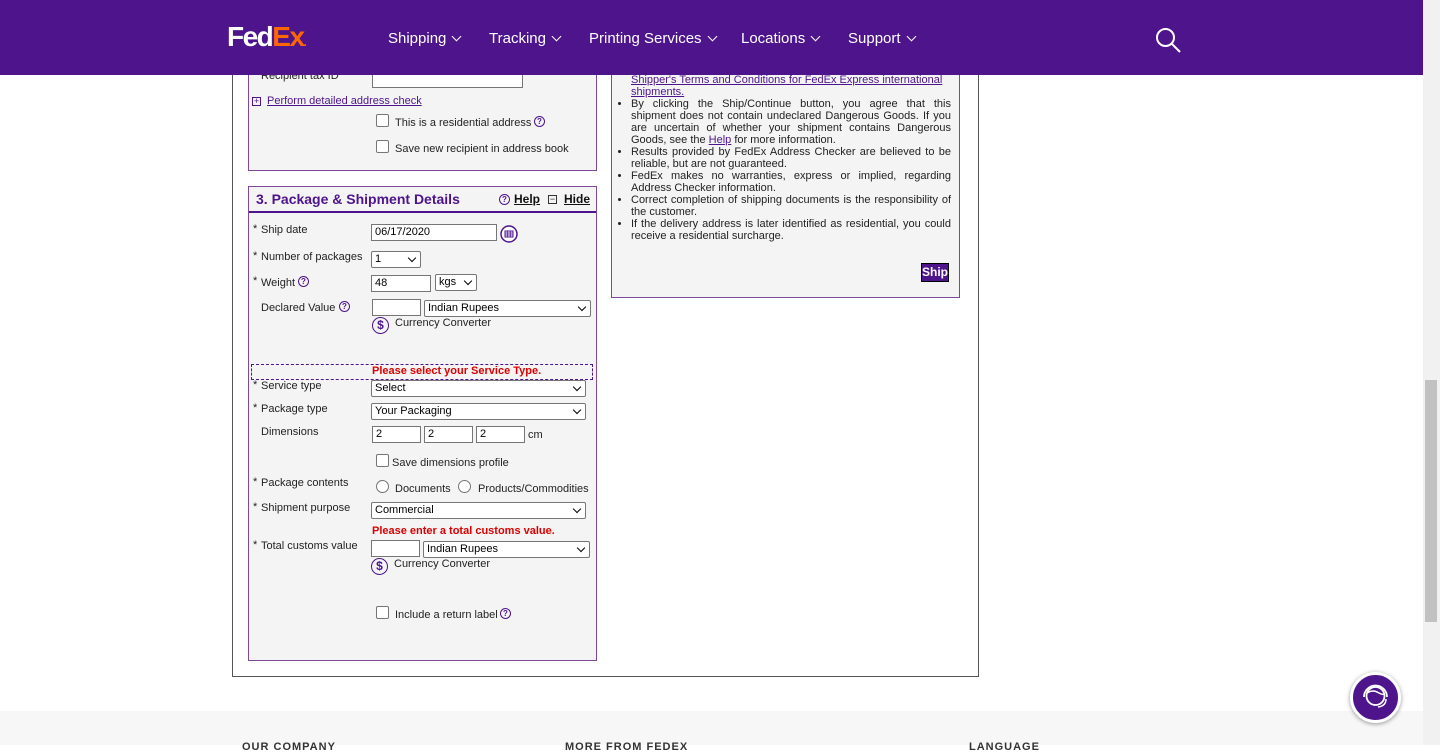 The height and width of the screenshot is (753, 1440). I want to click on package-type-label: Package type, so click(294, 409).